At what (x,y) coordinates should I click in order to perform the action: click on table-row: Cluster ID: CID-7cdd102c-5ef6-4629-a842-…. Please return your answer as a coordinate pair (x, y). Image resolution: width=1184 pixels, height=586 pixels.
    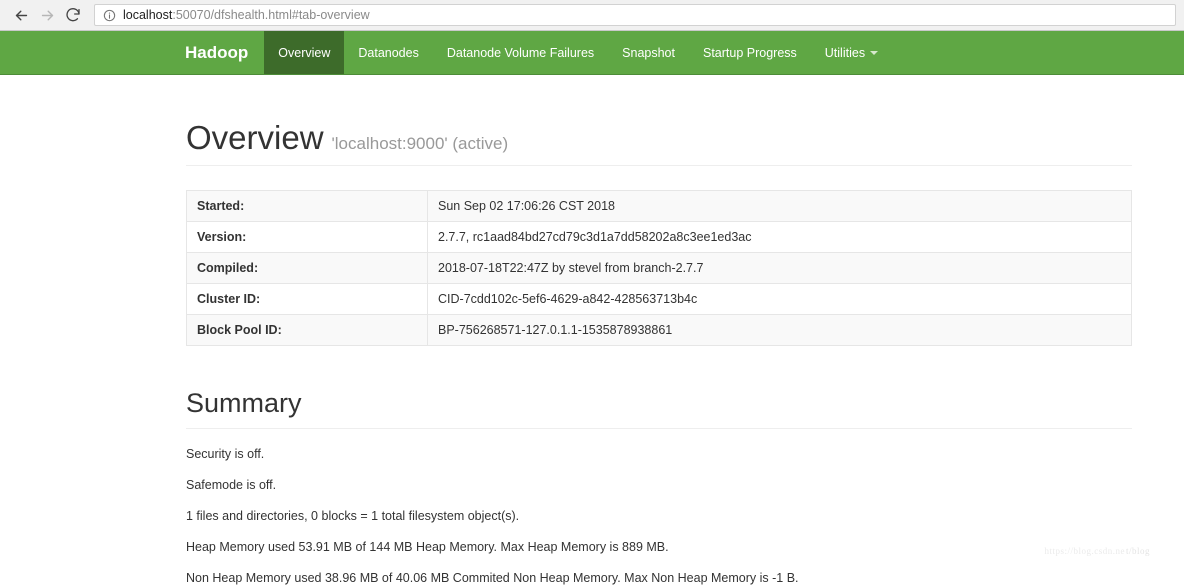
    Looking at the image, I should click on (659, 299).